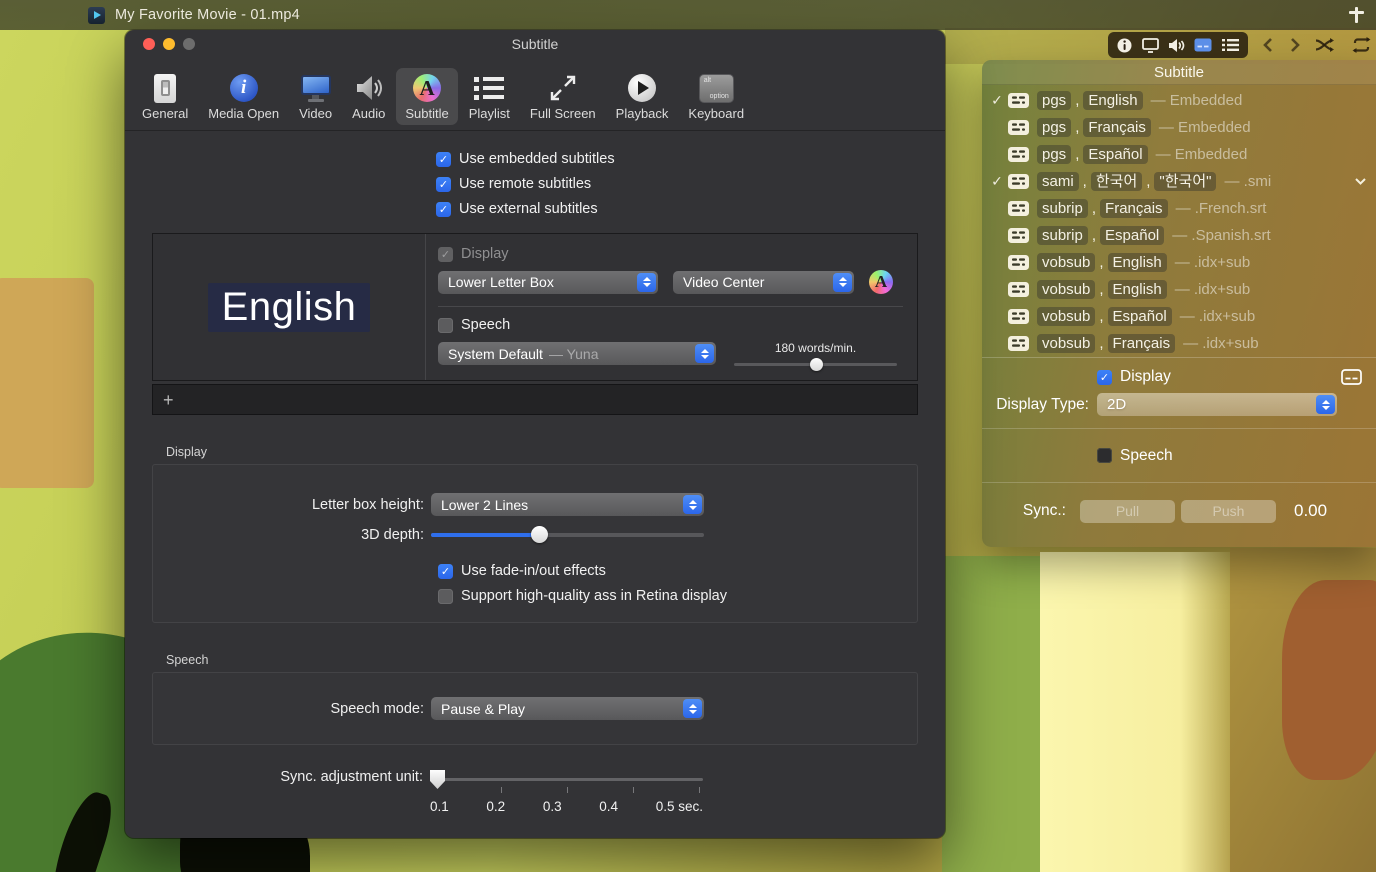  I want to click on toolbar-item-keyboard: alt option Keyboard, so click(716, 96).